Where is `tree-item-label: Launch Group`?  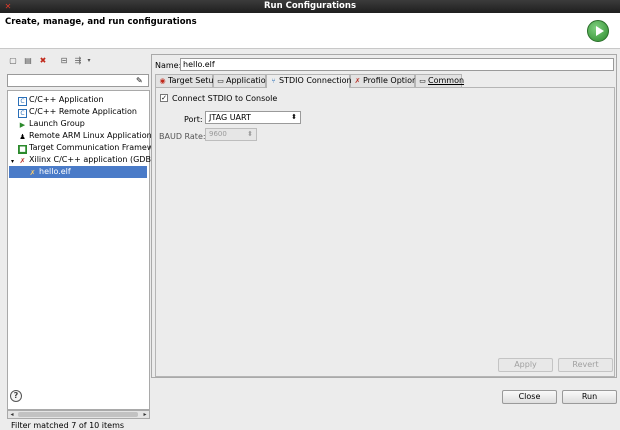 tree-item-label: Launch Group is located at coordinates (57, 123).